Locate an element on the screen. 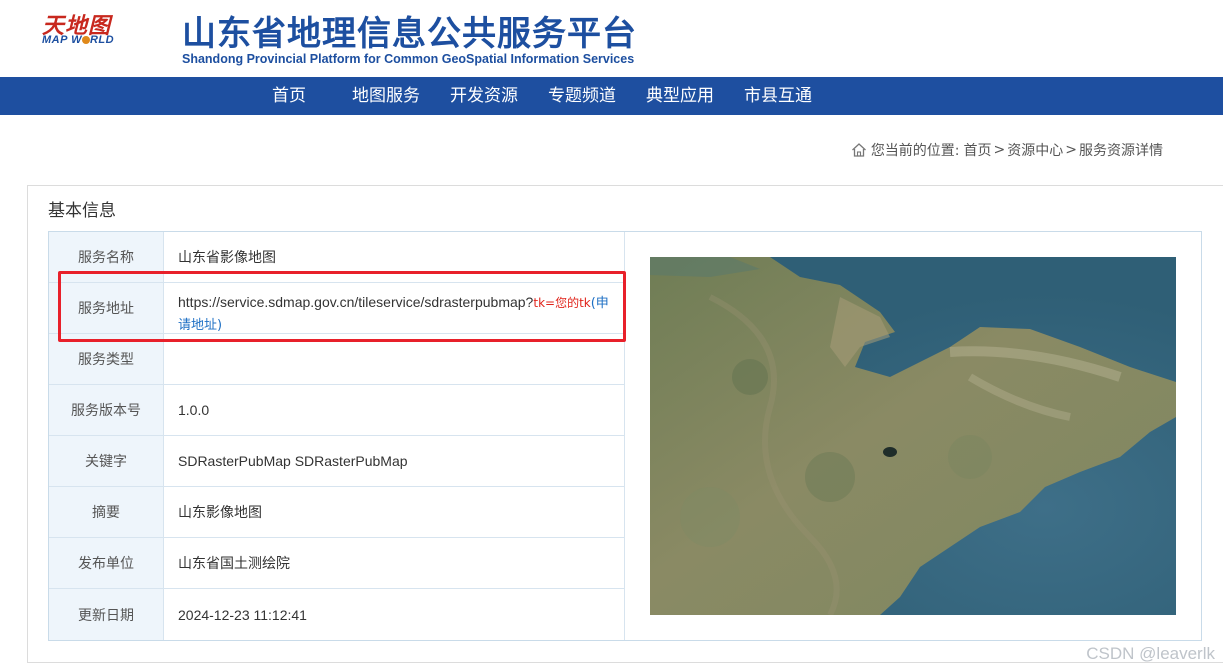  red-highlight-box is located at coordinates (342, 306).